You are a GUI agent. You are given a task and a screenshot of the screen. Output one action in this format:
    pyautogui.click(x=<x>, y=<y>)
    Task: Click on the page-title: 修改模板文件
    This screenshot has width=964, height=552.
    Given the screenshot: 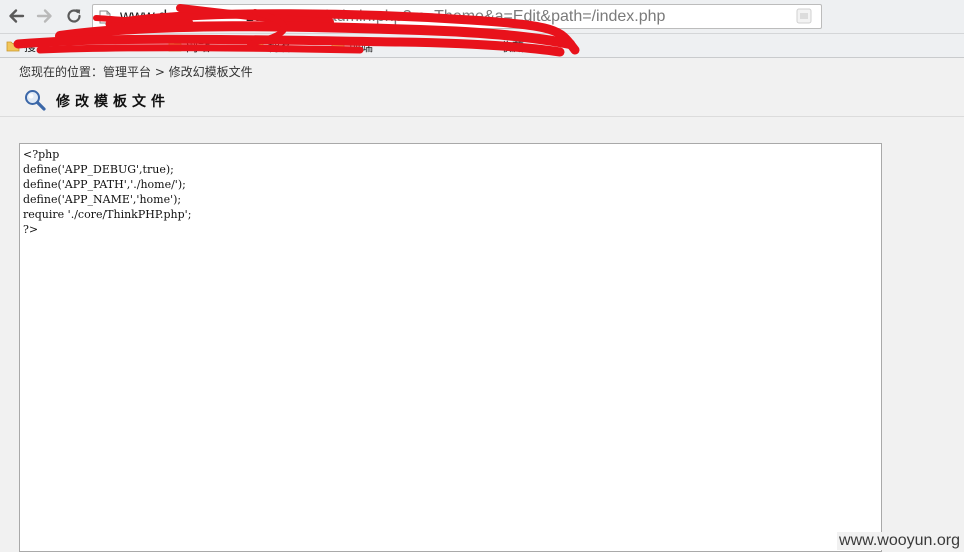 What is the action you would take?
    pyautogui.click(x=113, y=102)
    